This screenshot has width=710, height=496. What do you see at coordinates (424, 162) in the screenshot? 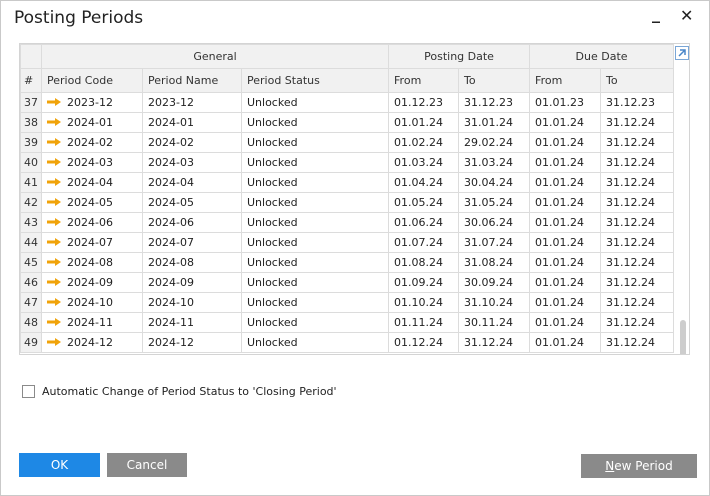
I see `posting-from-cell: 01.03.24` at bounding box center [424, 162].